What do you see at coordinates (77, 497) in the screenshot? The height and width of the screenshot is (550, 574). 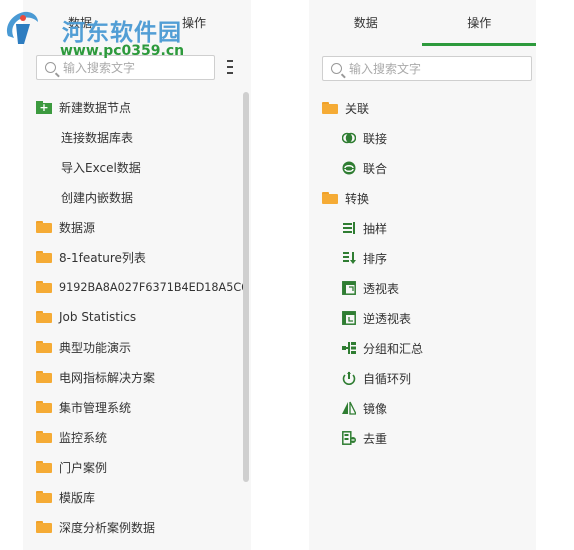 I see `item-label: 模版库` at bounding box center [77, 497].